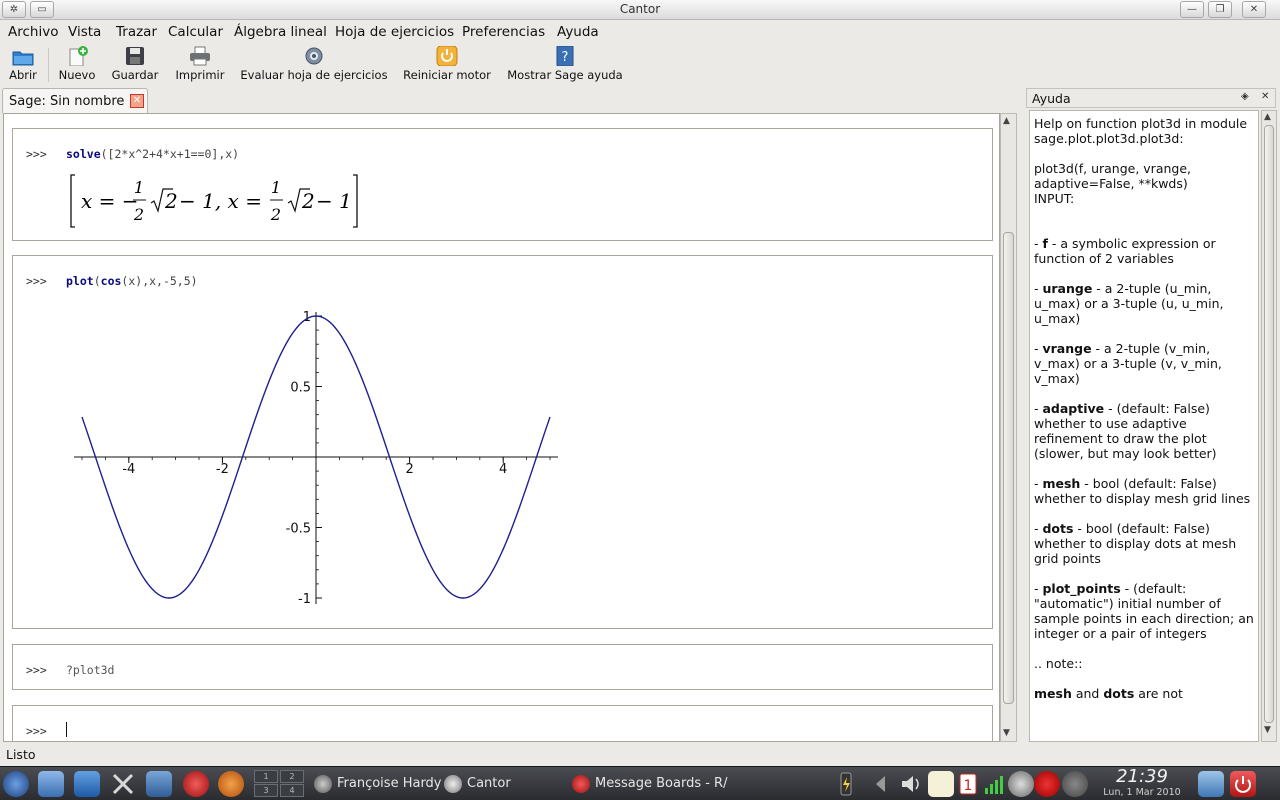 The width and height of the screenshot is (1280, 800). Describe the element at coordinates (1075, 784) in the screenshot. I see `info-icon` at that location.